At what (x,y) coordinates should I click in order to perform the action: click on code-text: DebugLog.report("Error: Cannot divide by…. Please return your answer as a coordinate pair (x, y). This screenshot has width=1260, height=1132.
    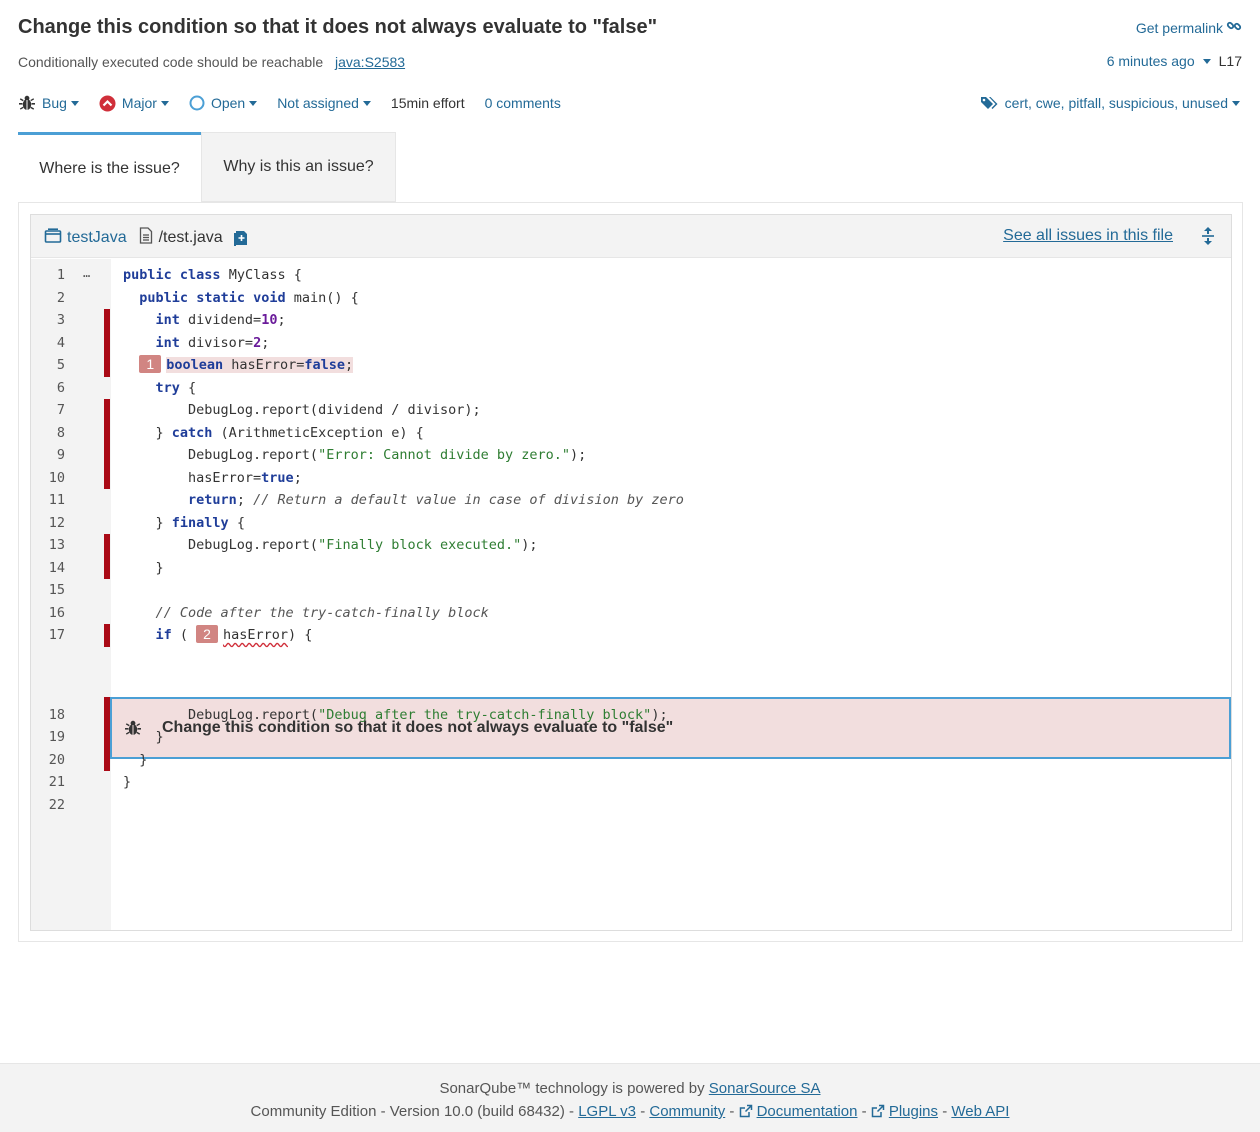
    Looking at the image, I should click on (355, 455).